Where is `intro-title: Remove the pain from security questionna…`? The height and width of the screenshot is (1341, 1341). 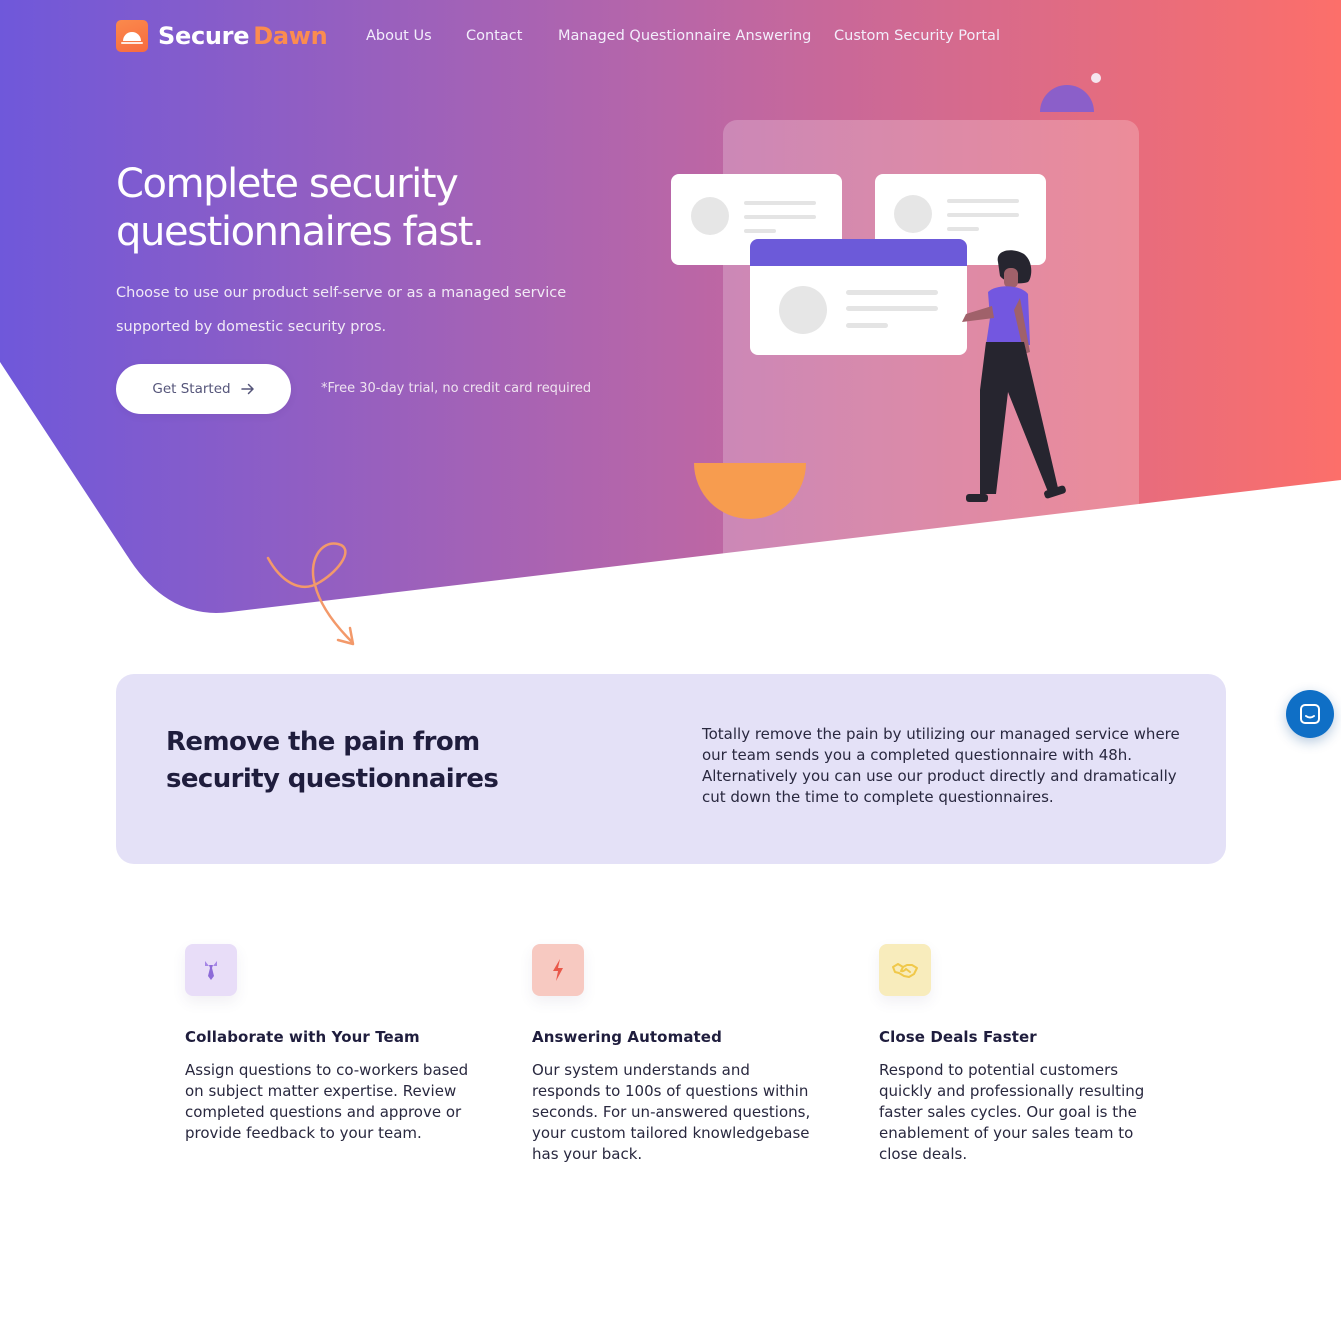
intro-title: Remove the pain from security questionna… is located at coordinates (332, 760).